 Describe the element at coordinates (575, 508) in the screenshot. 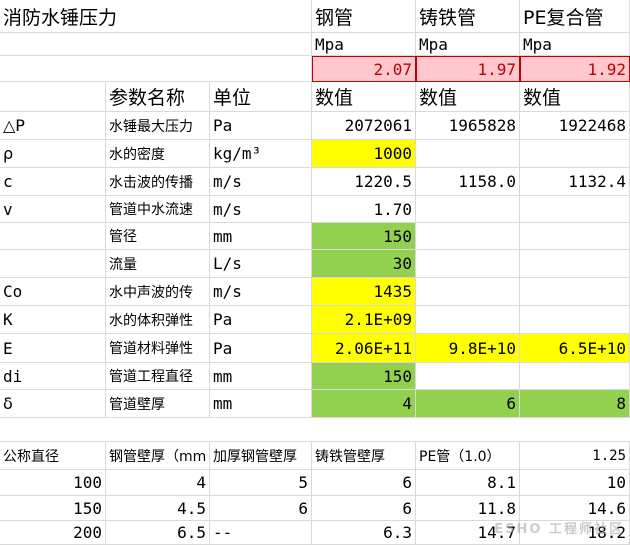

I see `bottom-cell: 14.6` at that location.